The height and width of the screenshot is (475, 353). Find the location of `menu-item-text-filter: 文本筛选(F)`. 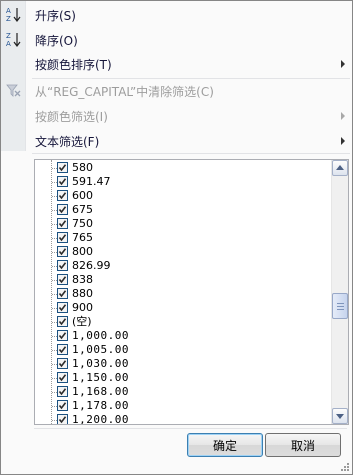

menu-item-text-filter: 文本筛选(F) is located at coordinates (176, 141).